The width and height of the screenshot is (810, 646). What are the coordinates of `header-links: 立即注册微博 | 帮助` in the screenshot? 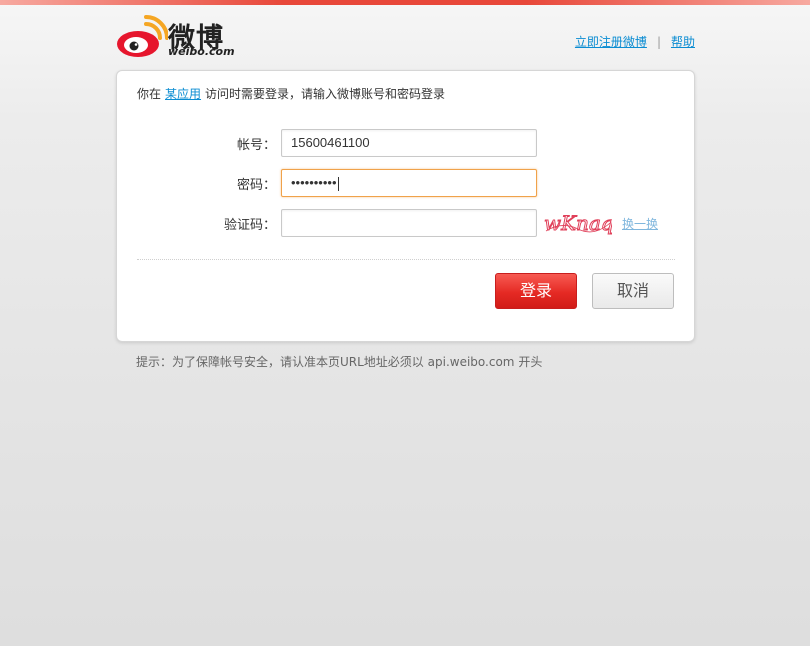 It's located at (635, 41).